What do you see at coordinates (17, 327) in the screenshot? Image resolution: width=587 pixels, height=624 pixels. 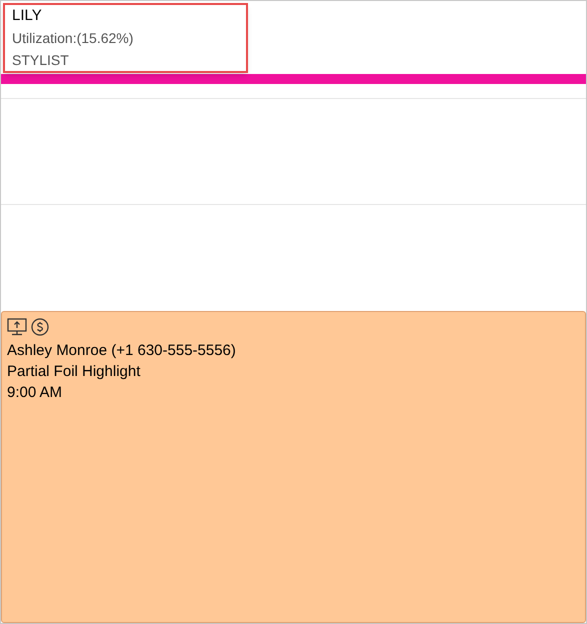 I see `monitor-upload-icon` at bounding box center [17, 327].